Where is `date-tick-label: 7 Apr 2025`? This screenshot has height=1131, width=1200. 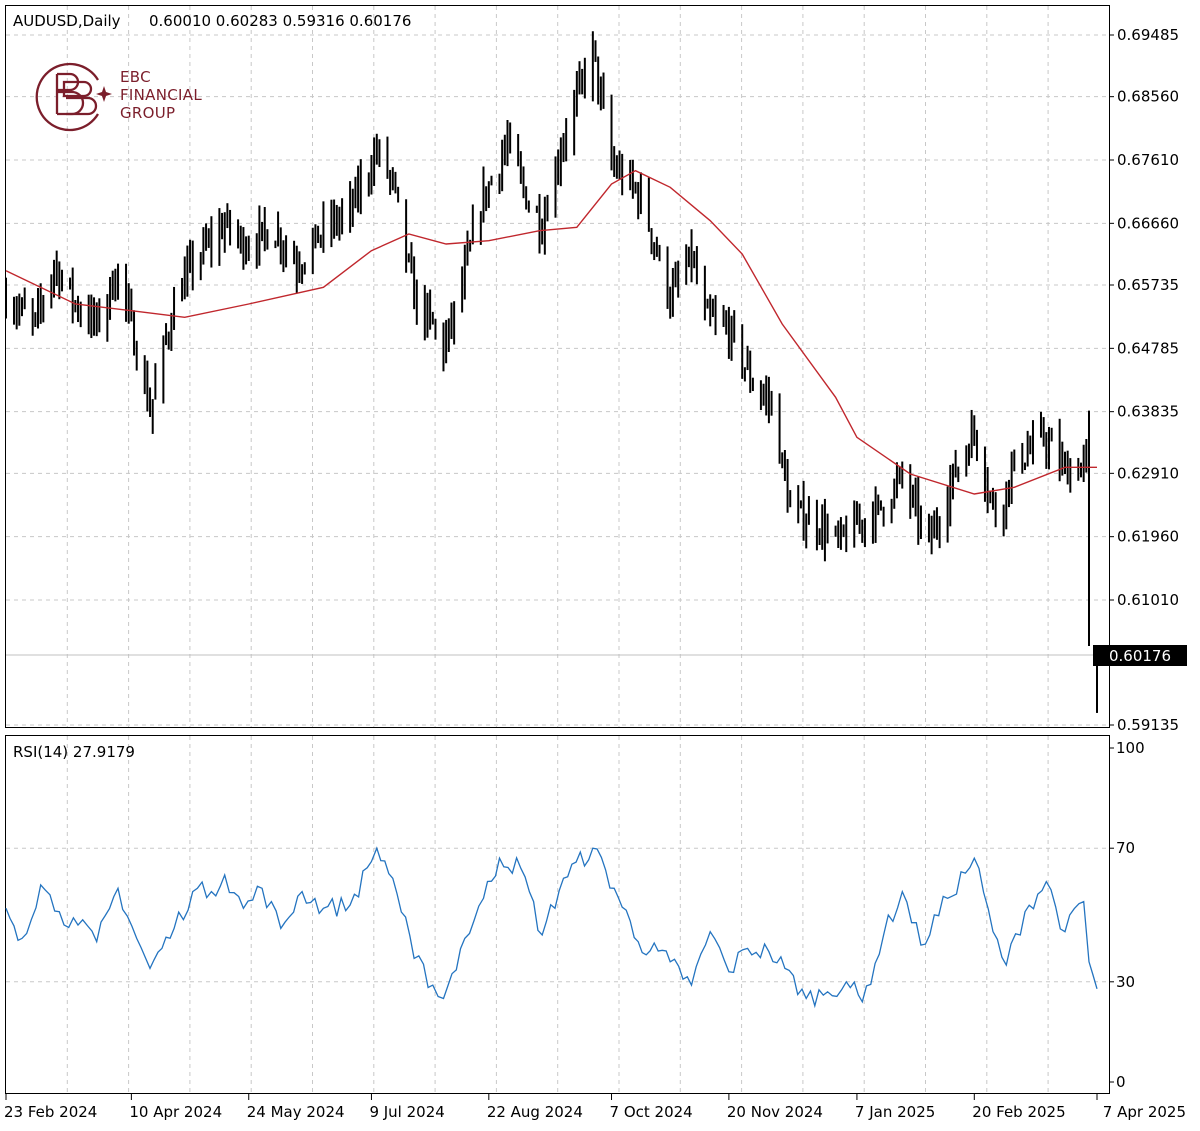 date-tick-label: 7 Apr 2025 is located at coordinates (1144, 1112).